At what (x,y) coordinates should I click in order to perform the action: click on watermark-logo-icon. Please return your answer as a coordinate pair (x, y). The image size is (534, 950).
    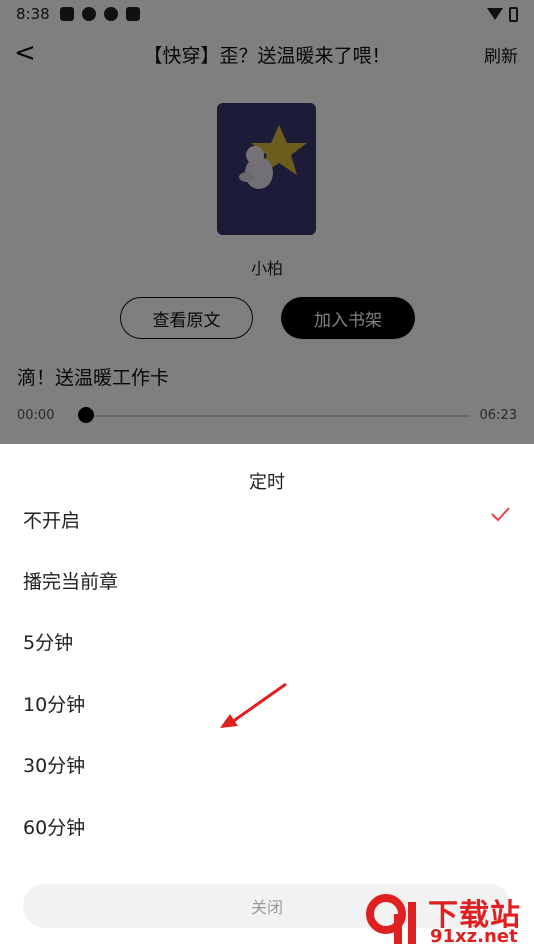
    Looking at the image, I should click on (391, 919).